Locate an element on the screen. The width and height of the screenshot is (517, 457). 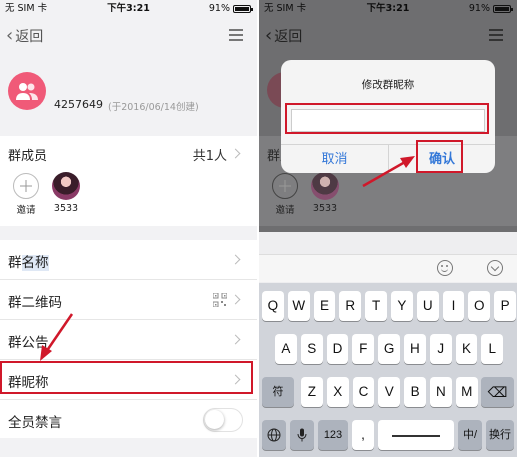
backspace-icon: ⌫ is located at coordinates (497, 392).